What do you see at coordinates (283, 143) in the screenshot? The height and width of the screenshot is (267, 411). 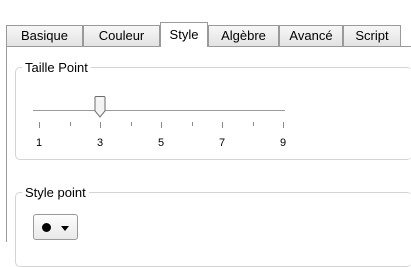 I see `slider-tick-label: 9` at bounding box center [283, 143].